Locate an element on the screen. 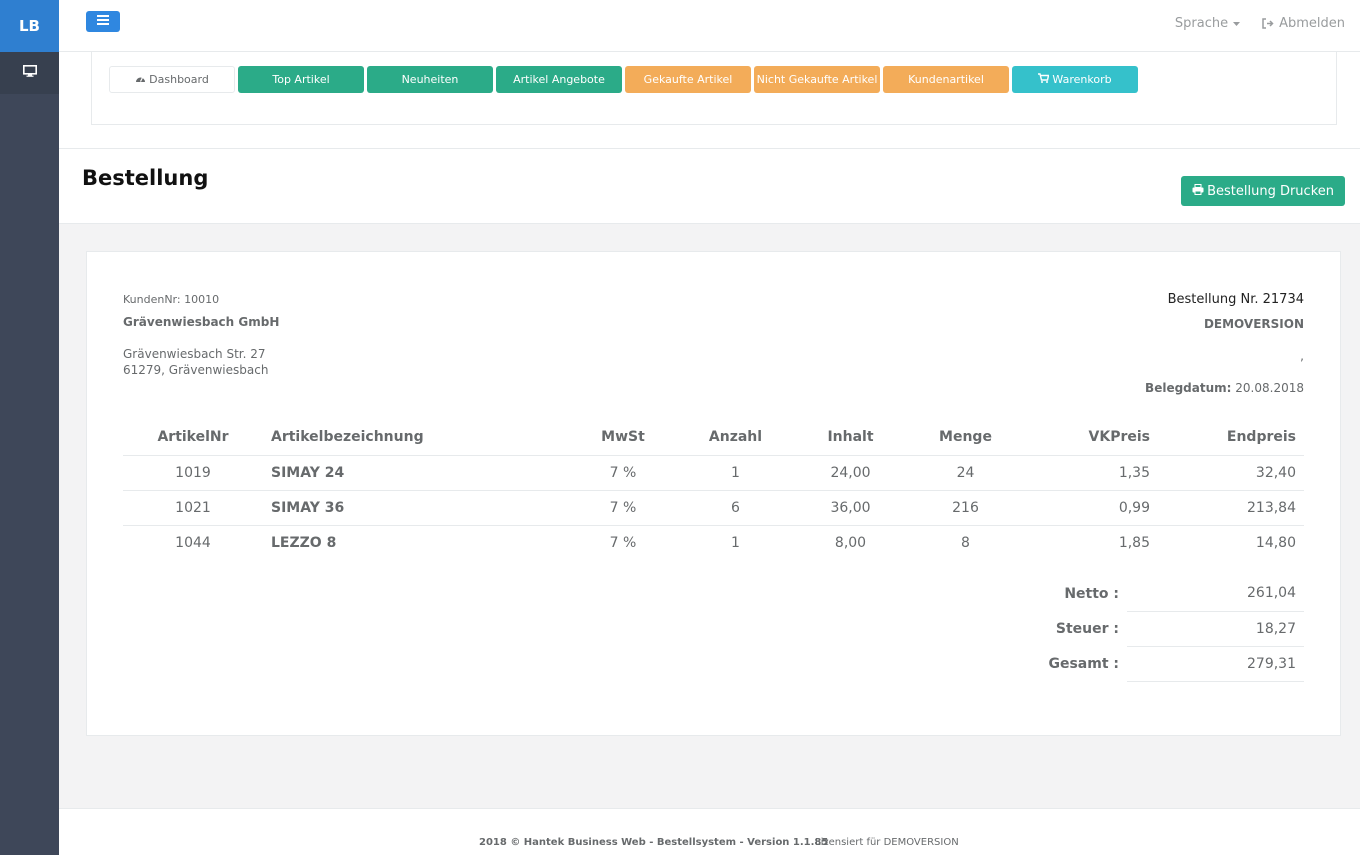 The image size is (1360, 855). column-header: Menge is located at coordinates (965, 437).